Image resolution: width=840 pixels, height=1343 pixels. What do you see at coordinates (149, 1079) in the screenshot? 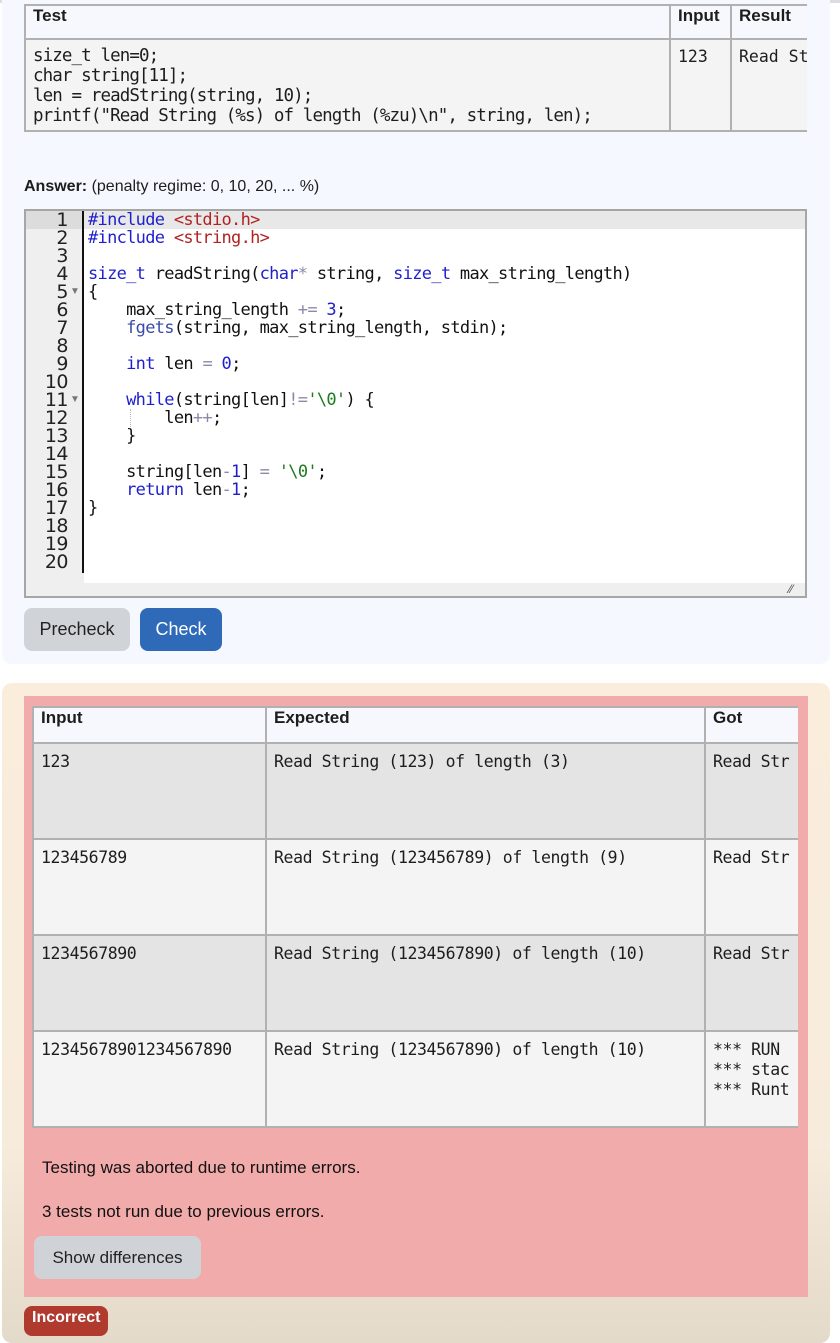
I see `result-input: 12345678901234567890` at bounding box center [149, 1079].